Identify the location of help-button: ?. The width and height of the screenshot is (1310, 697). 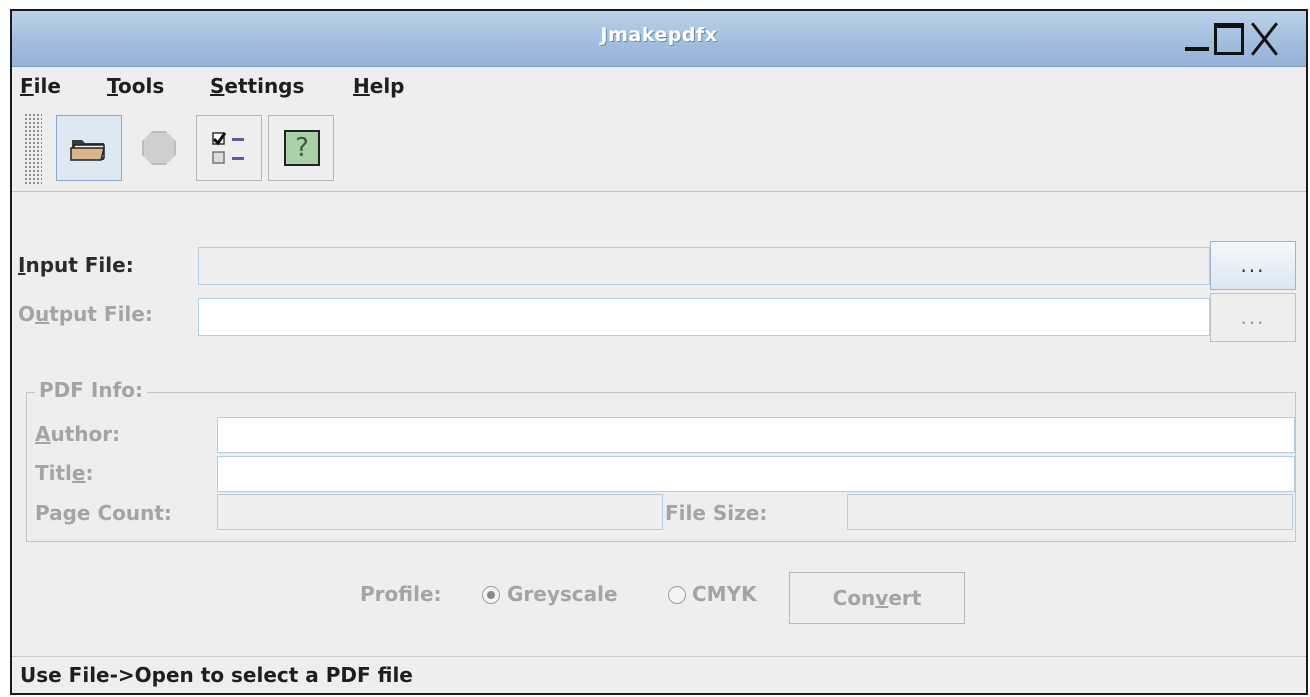
(301, 148).